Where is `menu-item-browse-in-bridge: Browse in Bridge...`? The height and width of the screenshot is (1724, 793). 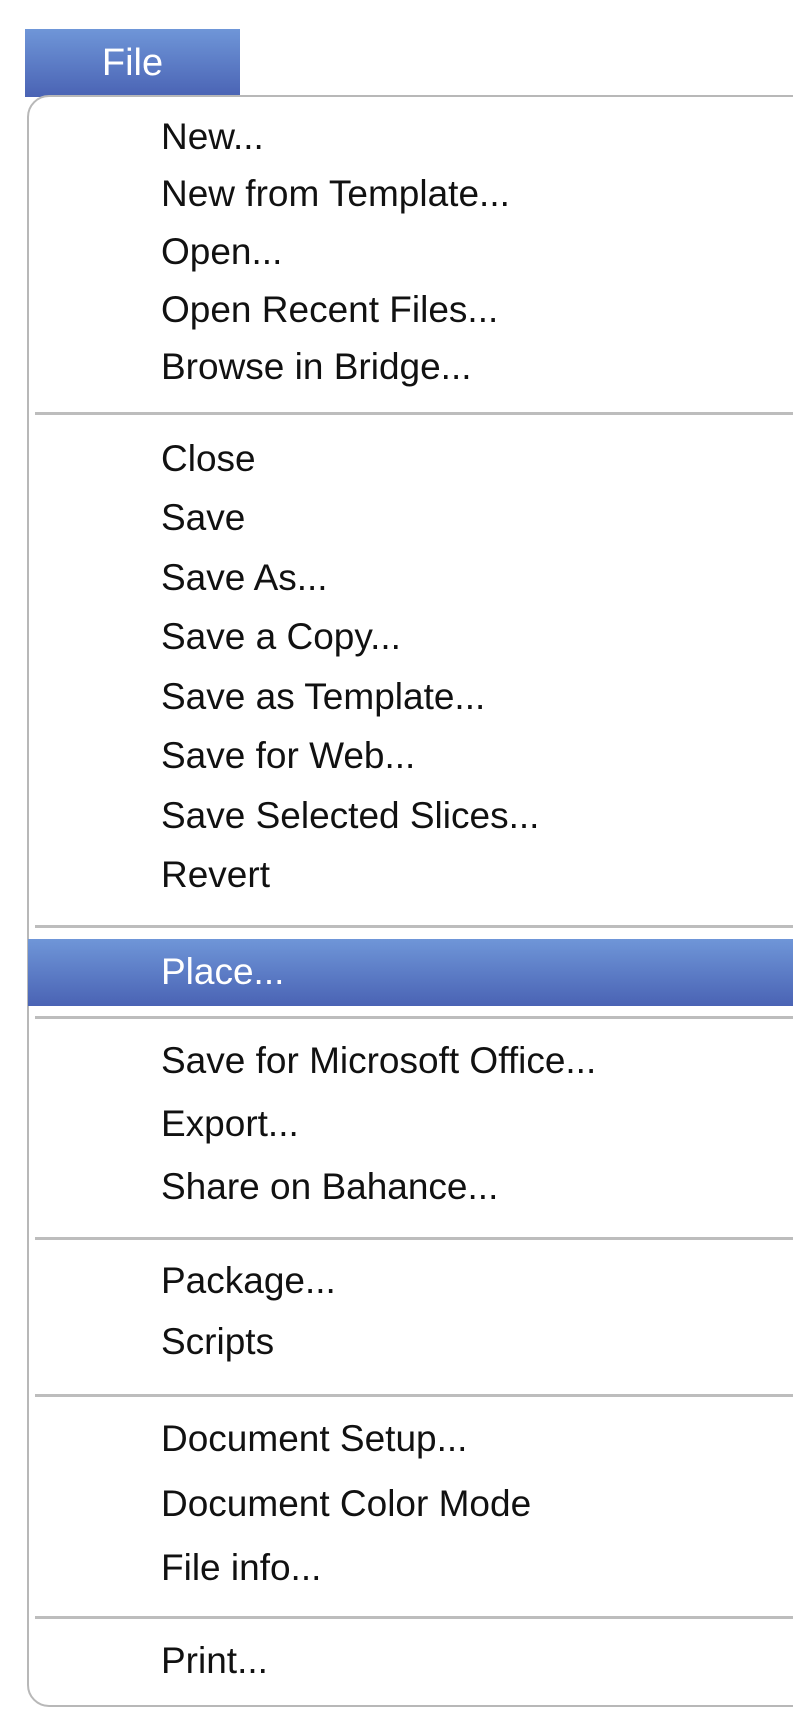 menu-item-browse-in-bridge: Browse in Bridge... is located at coordinates (316, 366).